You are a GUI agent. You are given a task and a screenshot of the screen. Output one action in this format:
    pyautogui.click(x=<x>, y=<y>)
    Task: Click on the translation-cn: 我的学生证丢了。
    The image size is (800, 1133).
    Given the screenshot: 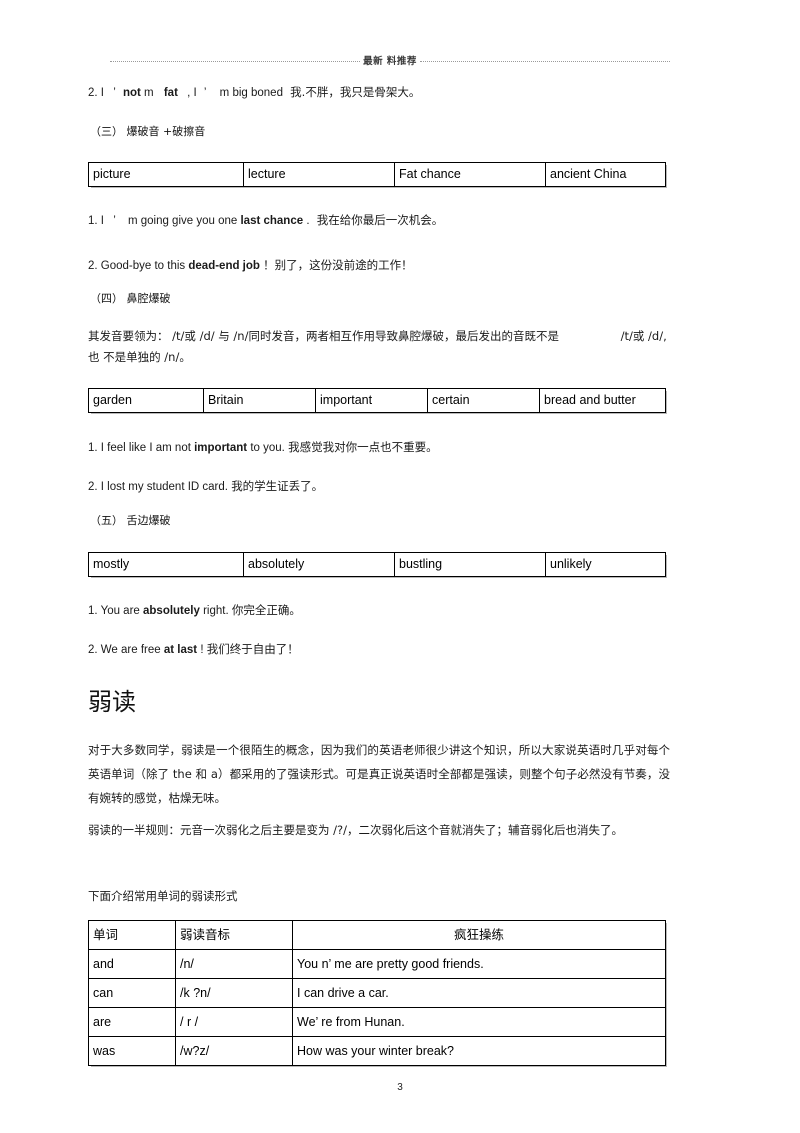 What is the action you would take?
    pyautogui.click(x=277, y=486)
    